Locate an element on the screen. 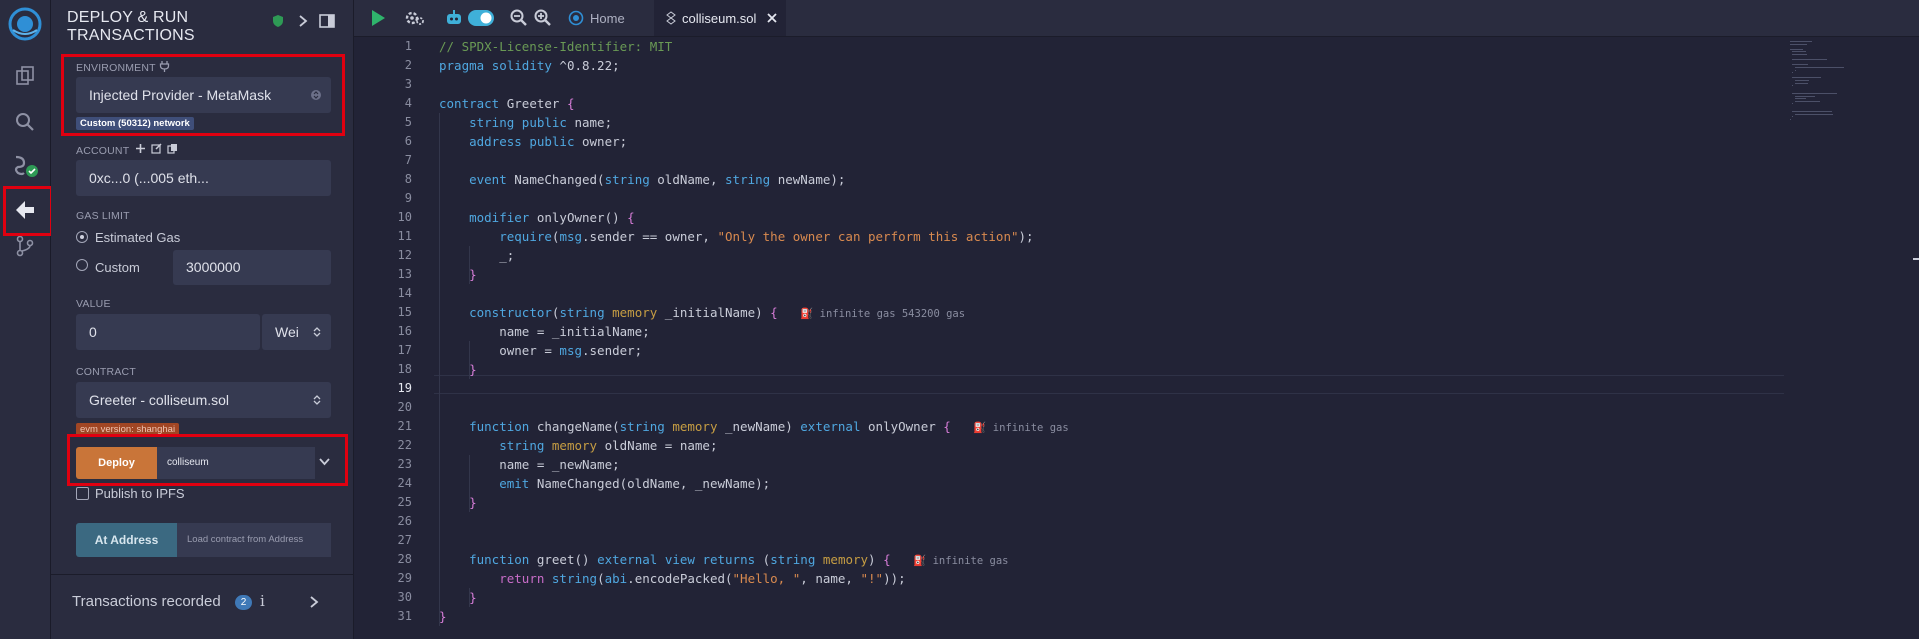  code-line: 17 owner = msg.sender; is located at coordinates (1069, 350).